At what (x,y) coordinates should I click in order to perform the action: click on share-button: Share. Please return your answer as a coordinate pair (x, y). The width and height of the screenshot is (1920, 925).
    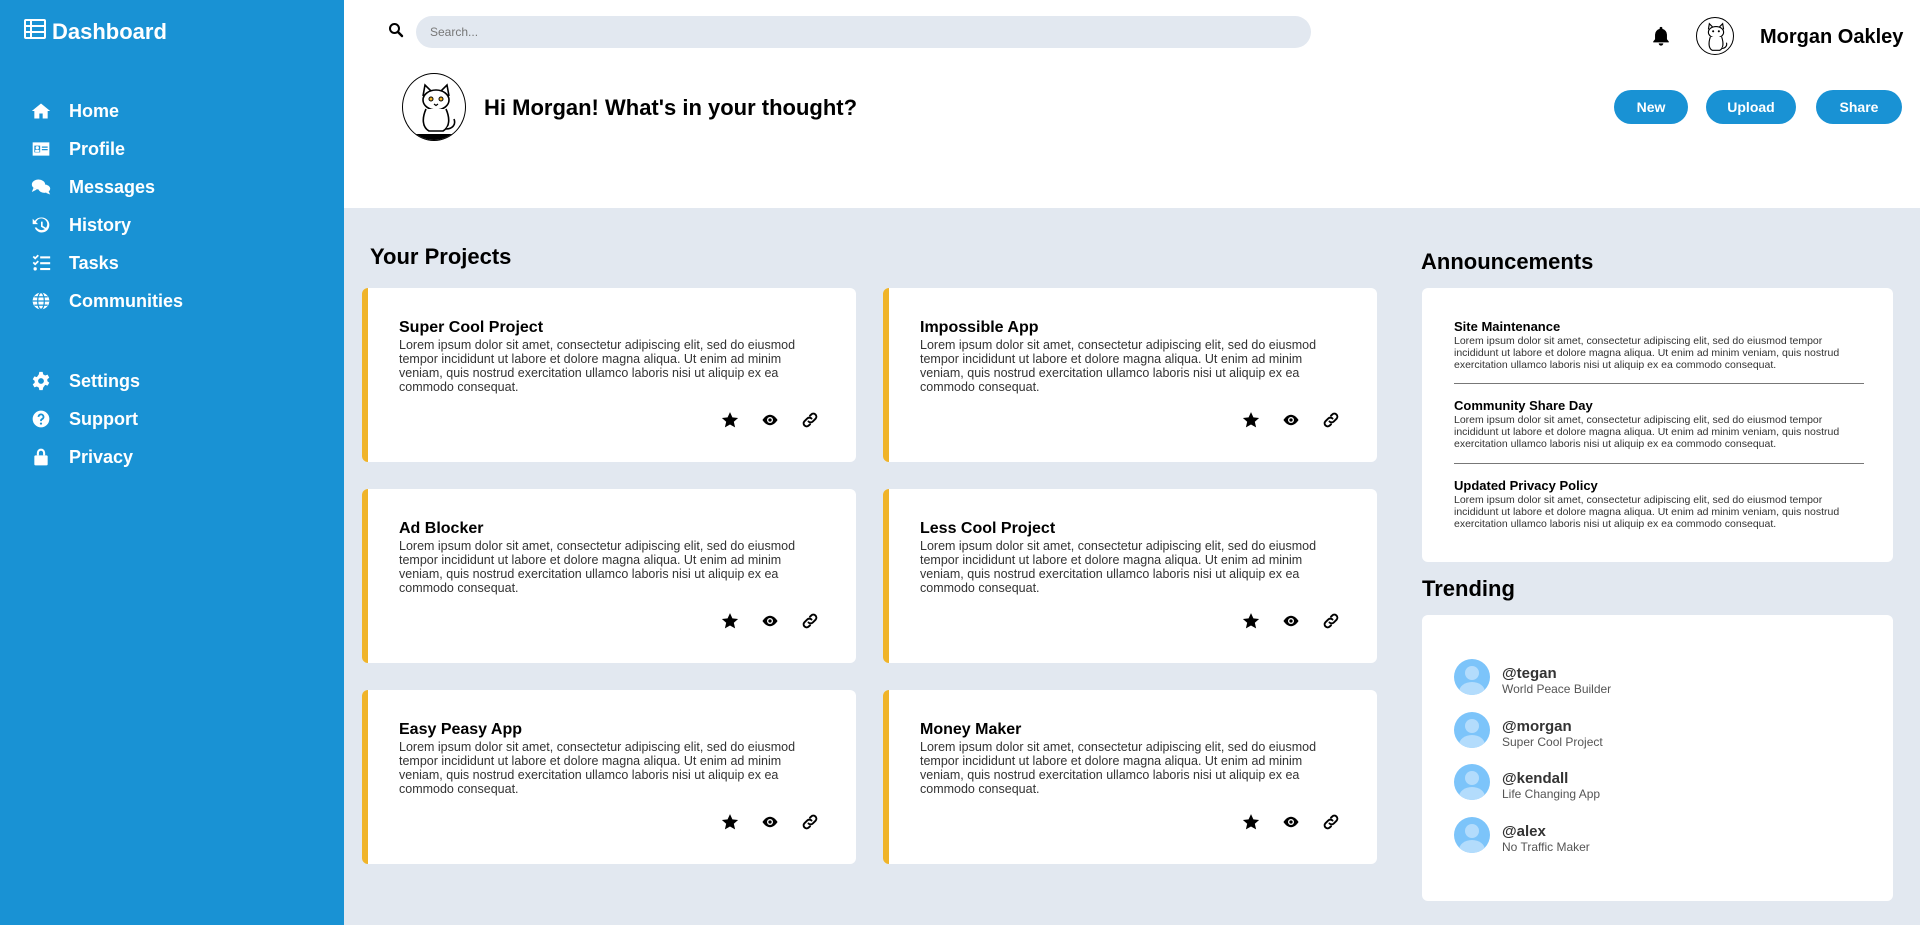
    Looking at the image, I should click on (1859, 107).